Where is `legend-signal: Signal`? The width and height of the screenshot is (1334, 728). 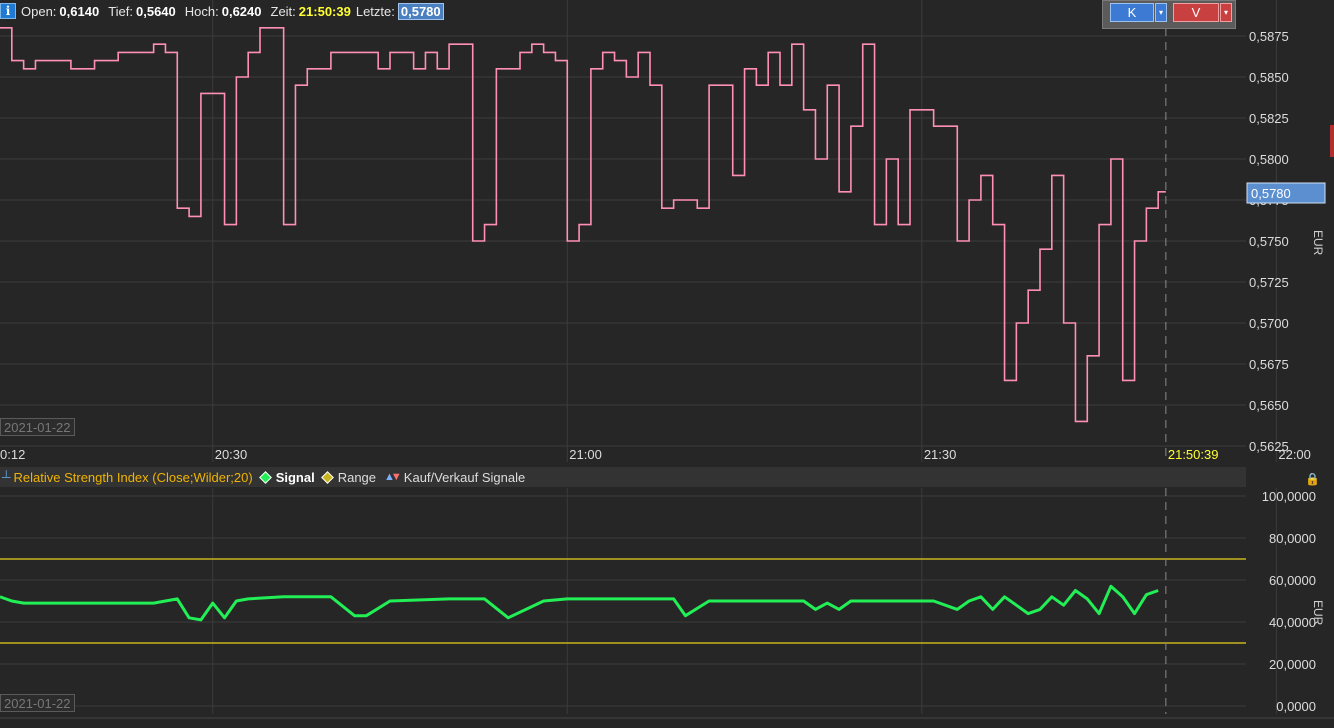
legend-signal: Signal is located at coordinates (288, 477).